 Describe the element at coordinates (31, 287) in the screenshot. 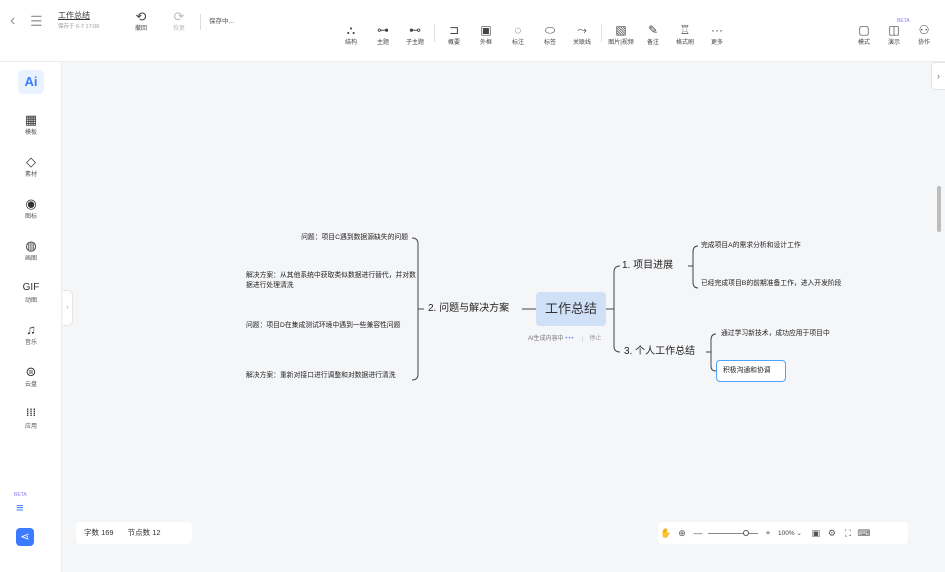

I see `gif-icon: GIF` at that location.